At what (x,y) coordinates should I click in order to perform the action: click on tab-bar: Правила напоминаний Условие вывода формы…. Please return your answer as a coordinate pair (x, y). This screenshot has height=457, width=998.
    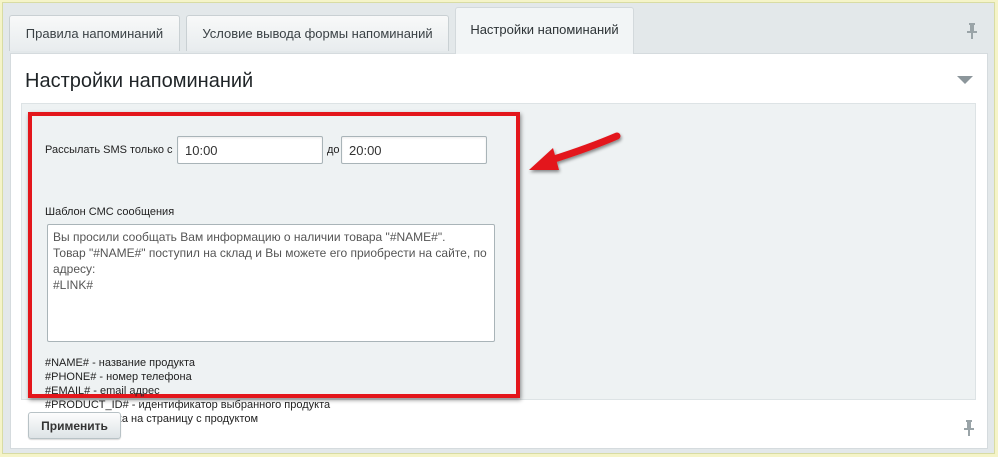
    Looking at the image, I should click on (498, 28).